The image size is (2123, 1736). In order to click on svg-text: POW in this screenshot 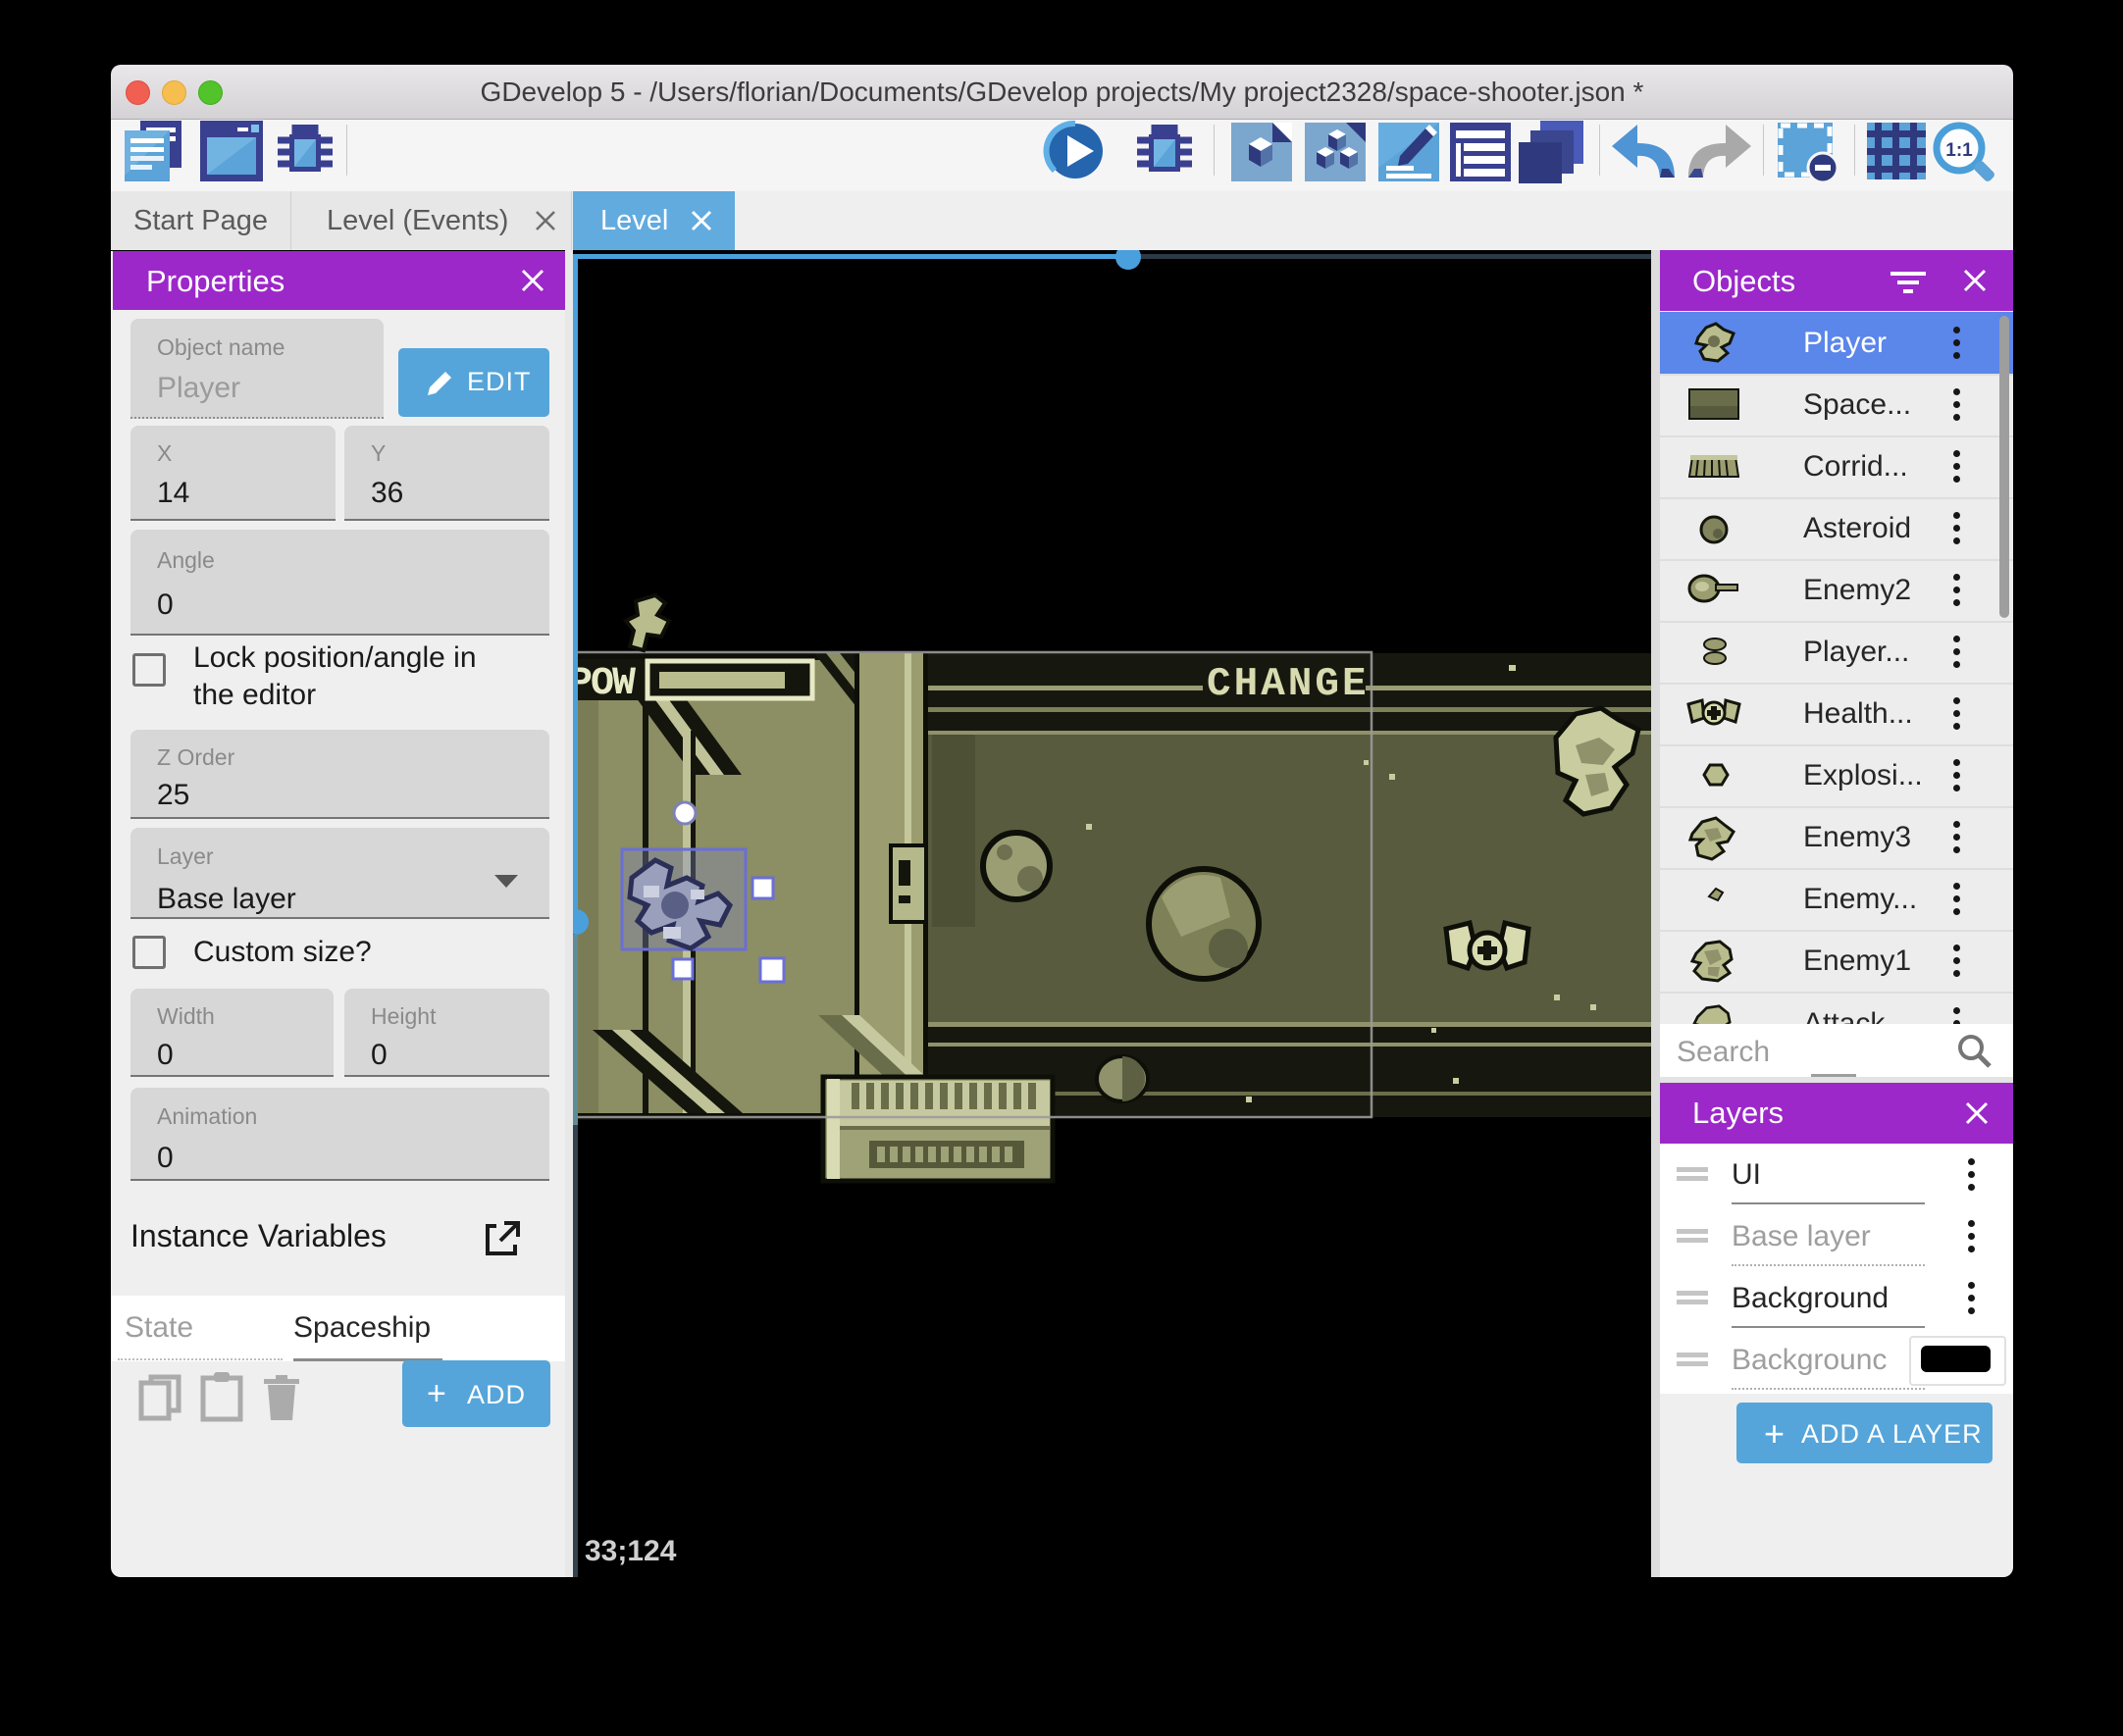, I will do `click(605, 684)`.